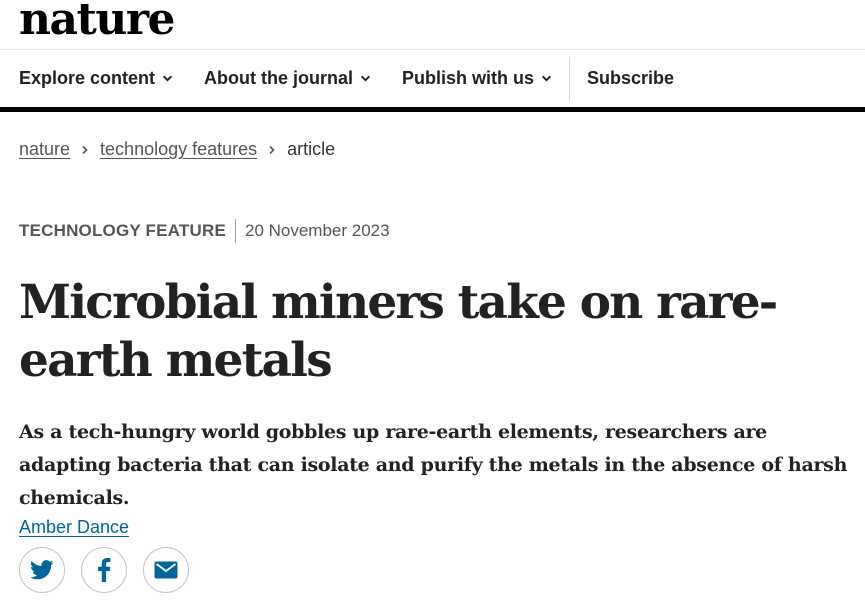 The width and height of the screenshot is (865, 604). I want to click on nature-logo: nature, so click(97, 22).